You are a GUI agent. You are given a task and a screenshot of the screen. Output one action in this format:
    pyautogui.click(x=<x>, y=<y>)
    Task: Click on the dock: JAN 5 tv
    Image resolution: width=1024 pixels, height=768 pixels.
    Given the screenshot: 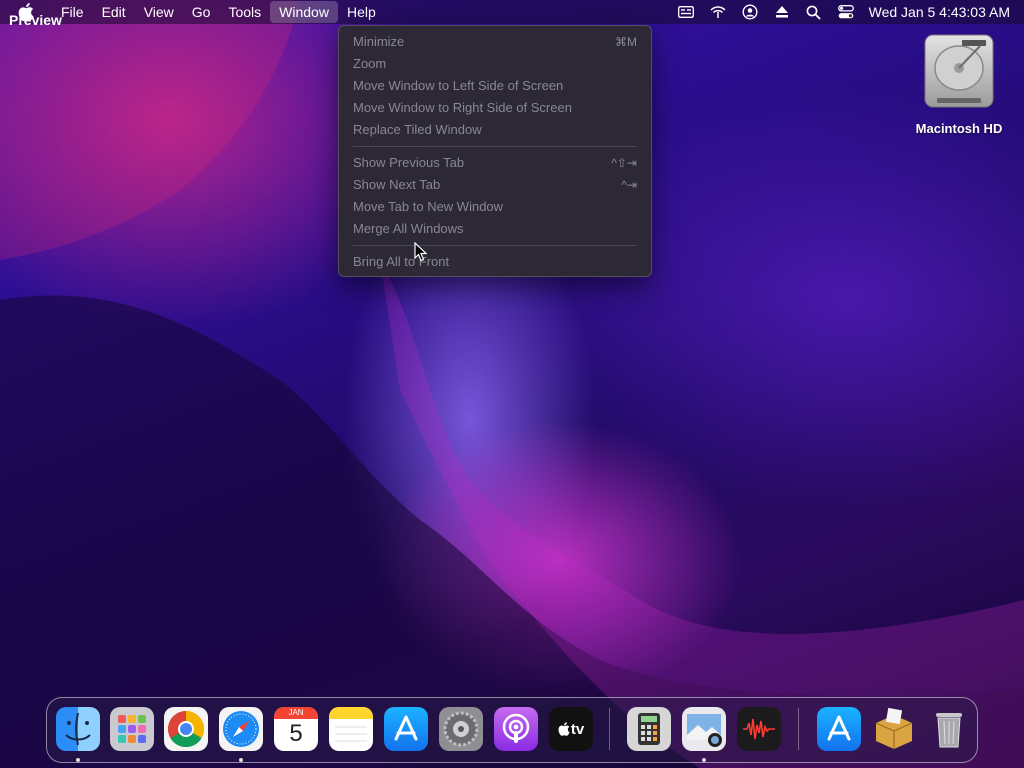 What is the action you would take?
    pyautogui.click(x=512, y=730)
    